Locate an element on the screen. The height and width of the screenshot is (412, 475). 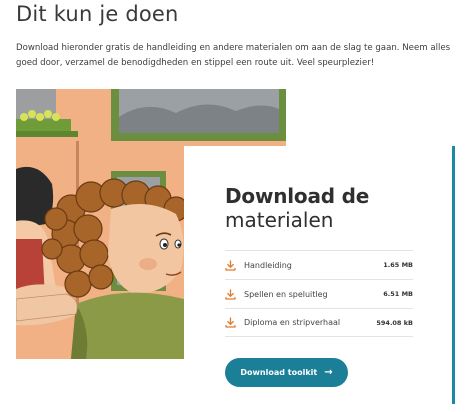
download-item-spellen: Spellen en speluitleg 6.51 MB is located at coordinates (319, 293).